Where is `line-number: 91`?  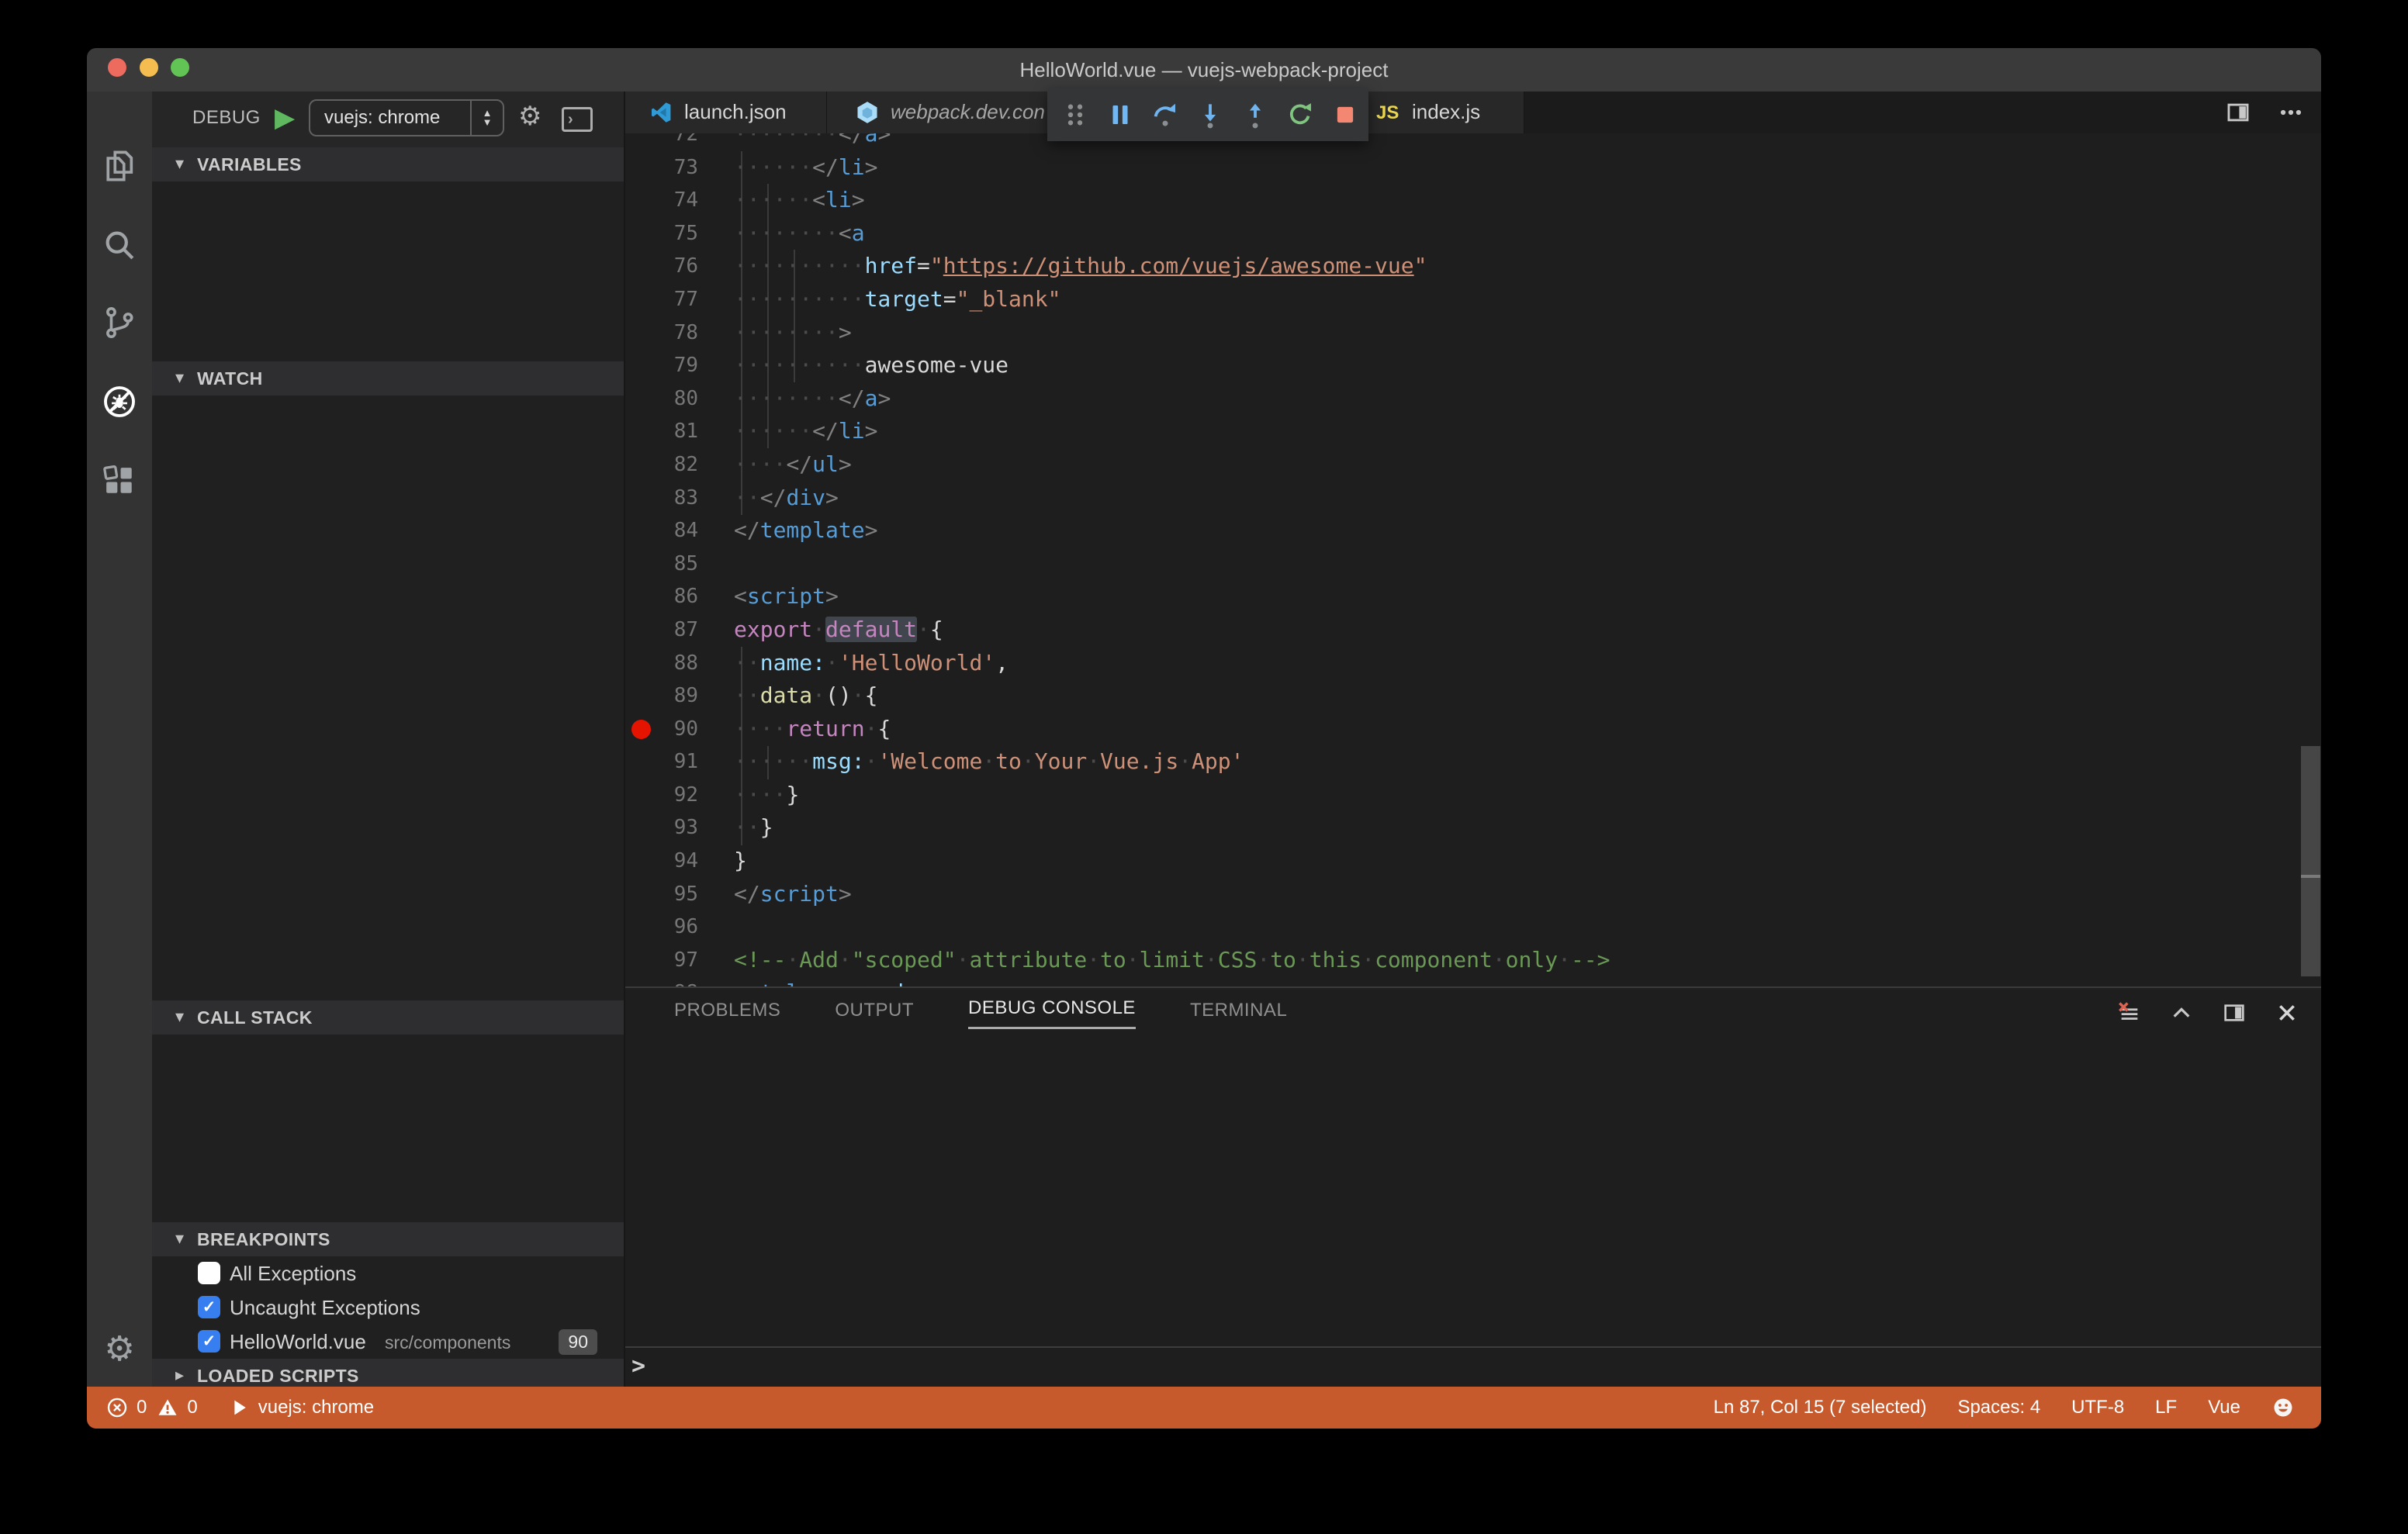 line-number: 91 is located at coordinates (685, 762).